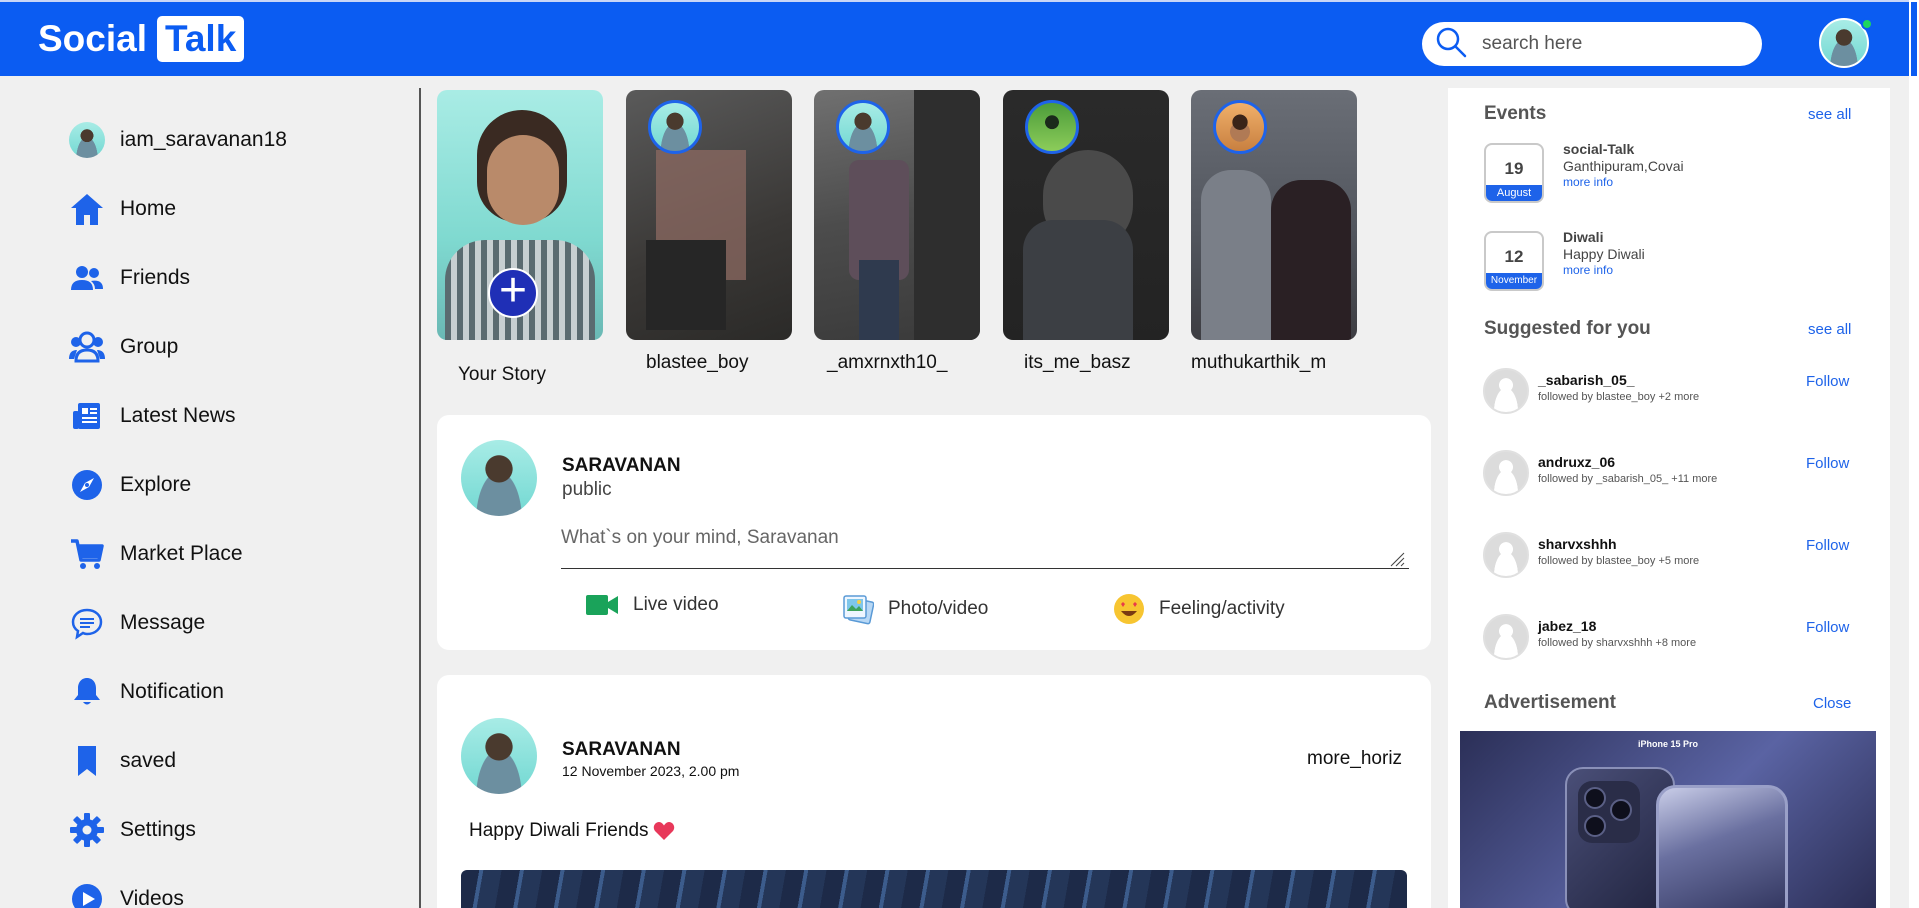 The height and width of the screenshot is (908, 1919). Describe the element at coordinates (146, 692) in the screenshot. I see `sidebar-item-notification: Notification` at that location.